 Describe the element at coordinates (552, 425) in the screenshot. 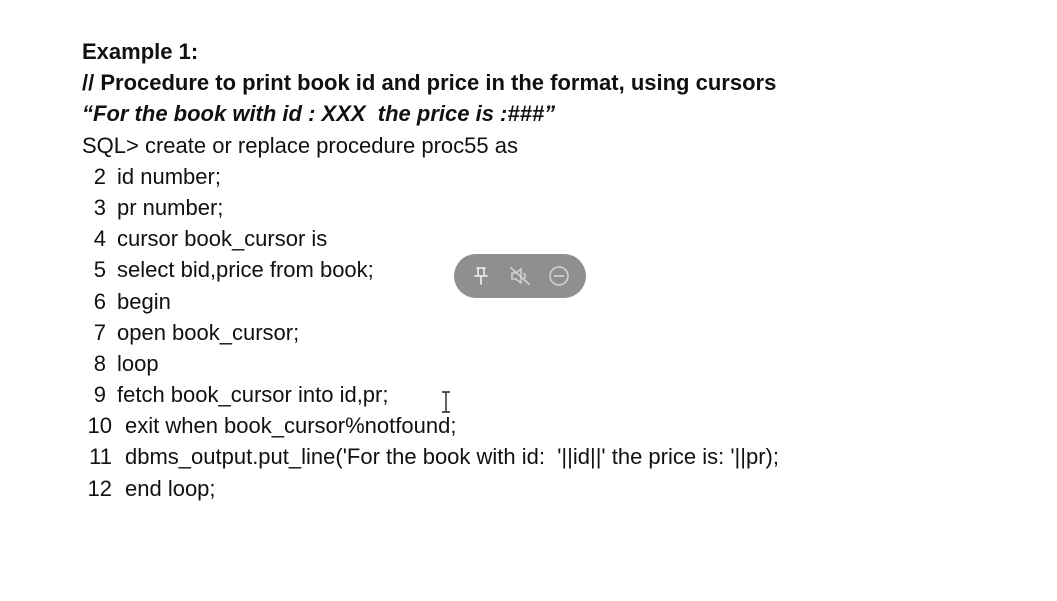

I see `code-line-10: 10 exit when book_cursor%notfound;` at that location.